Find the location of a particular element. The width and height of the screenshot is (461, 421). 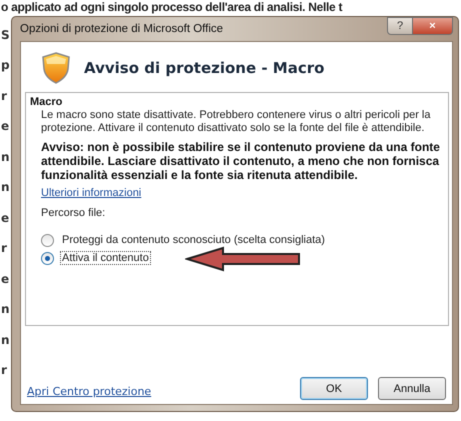

dialog-button: OK is located at coordinates (334, 388).